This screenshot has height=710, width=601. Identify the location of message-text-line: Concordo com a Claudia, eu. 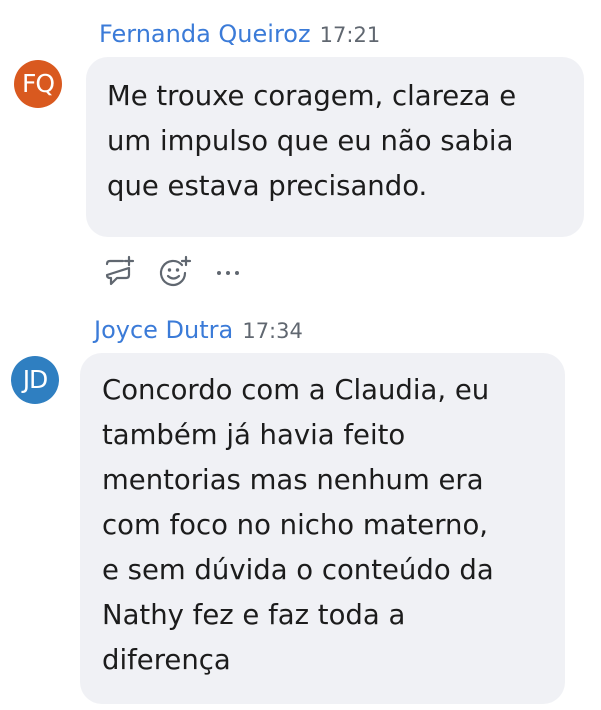
(296, 390).